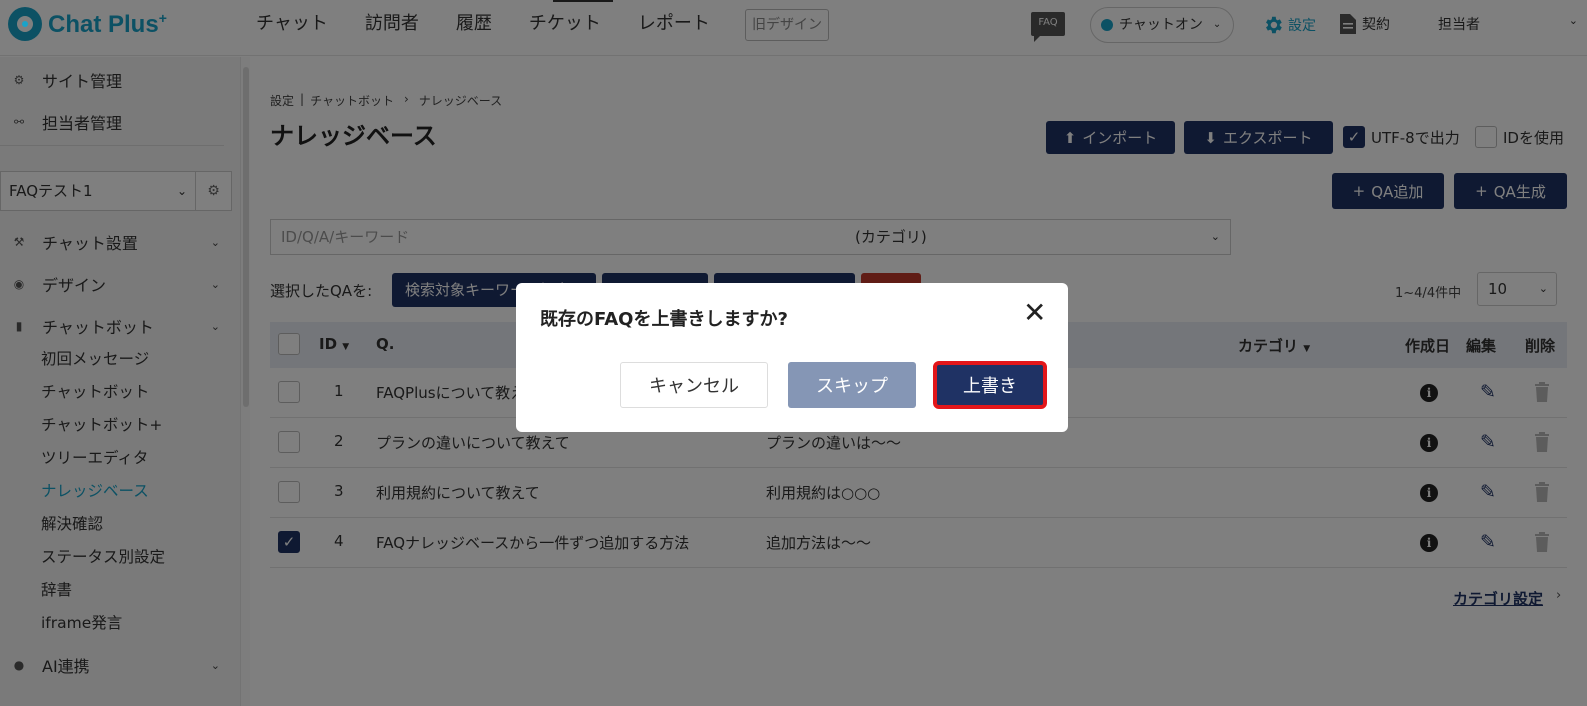 This screenshot has height=706, width=1587. What do you see at coordinates (852, 385) in the screenshot?
I see `skip-button: スキップ` at bounding box center [852, 385].